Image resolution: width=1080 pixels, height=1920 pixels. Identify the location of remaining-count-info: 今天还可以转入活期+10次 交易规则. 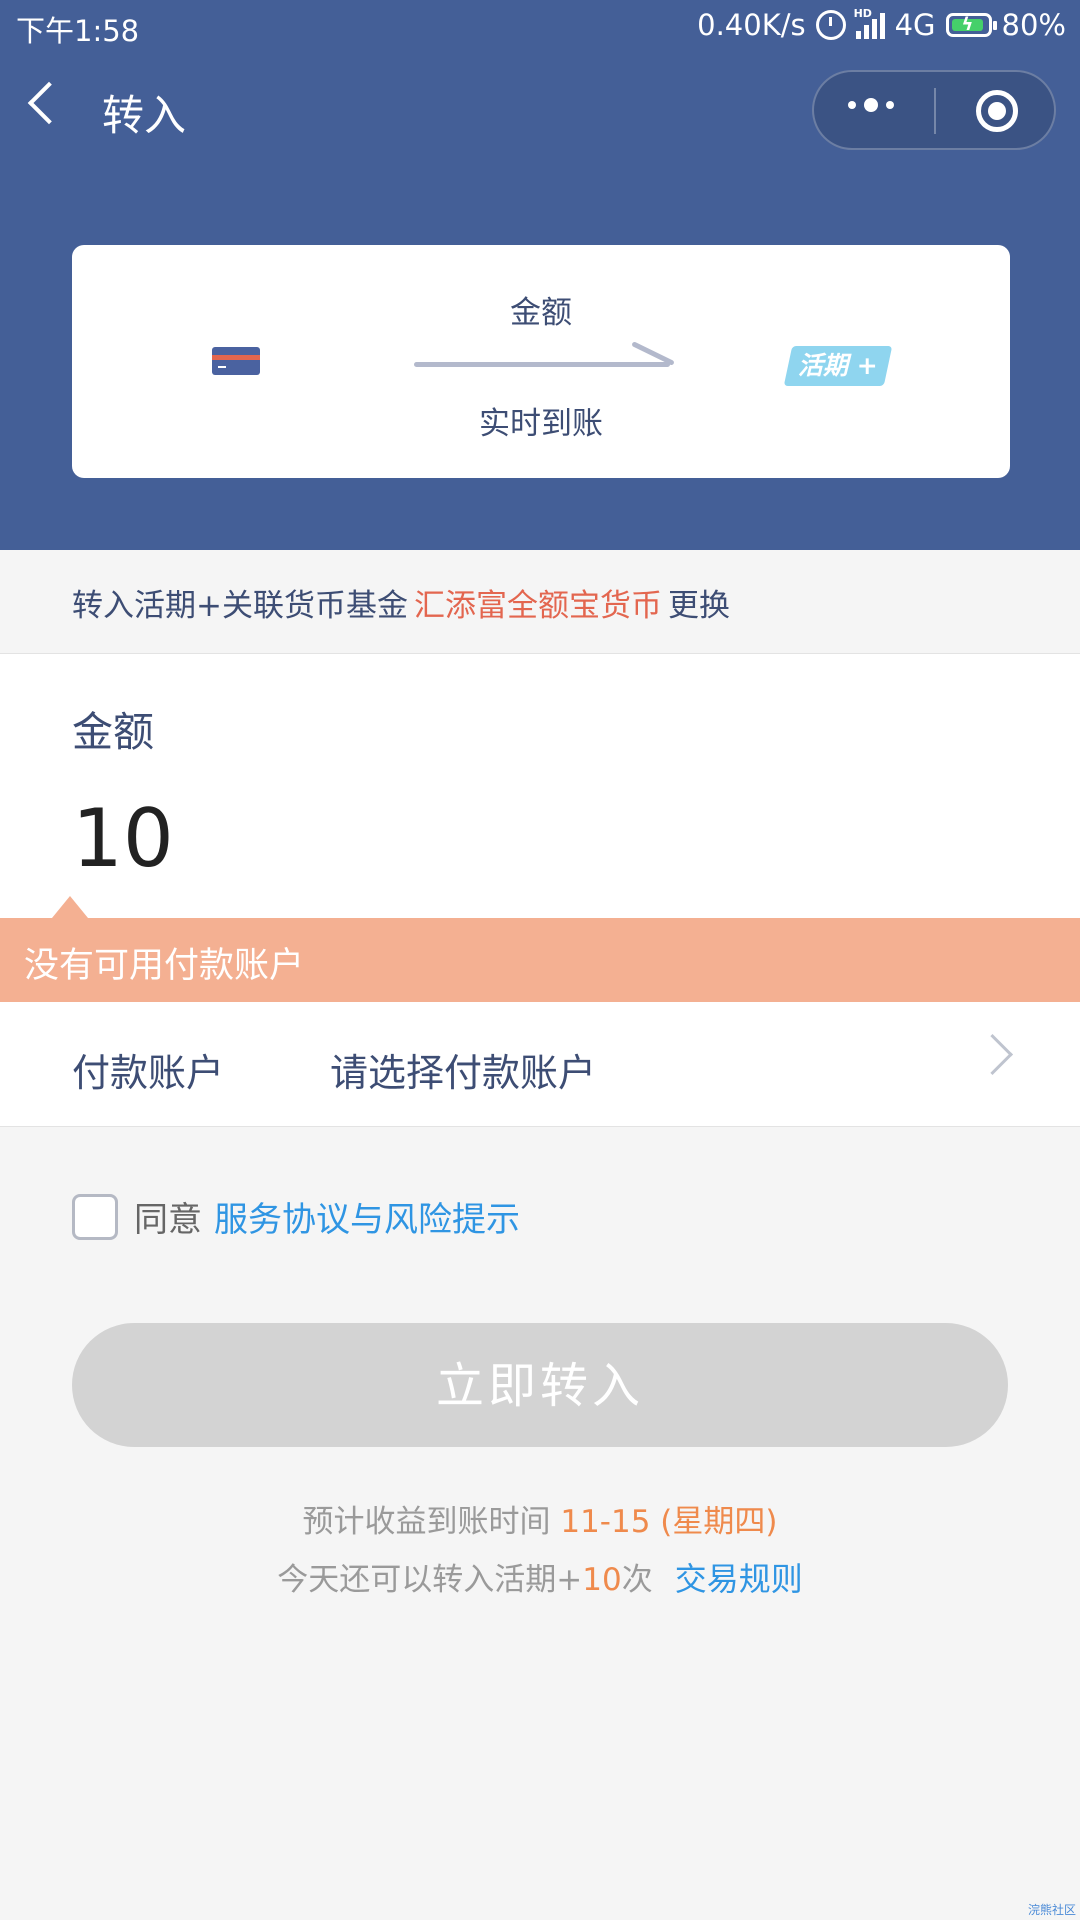
(540, 1577).